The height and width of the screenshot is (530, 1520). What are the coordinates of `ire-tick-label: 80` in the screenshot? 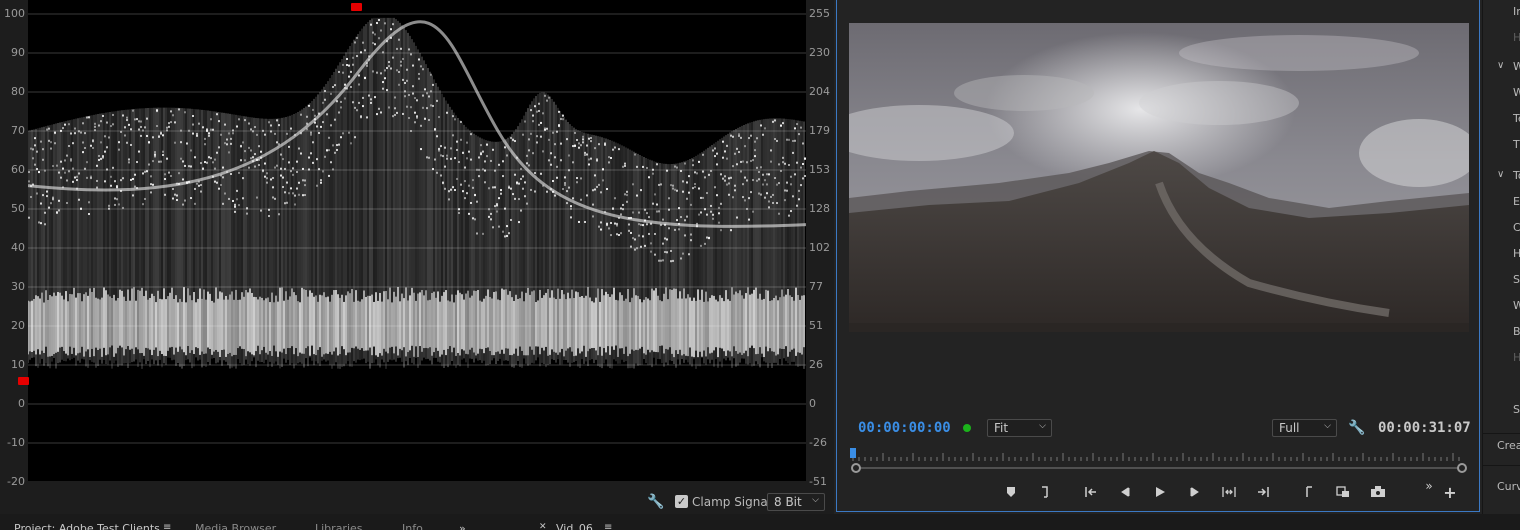 It's located at (18, 91).